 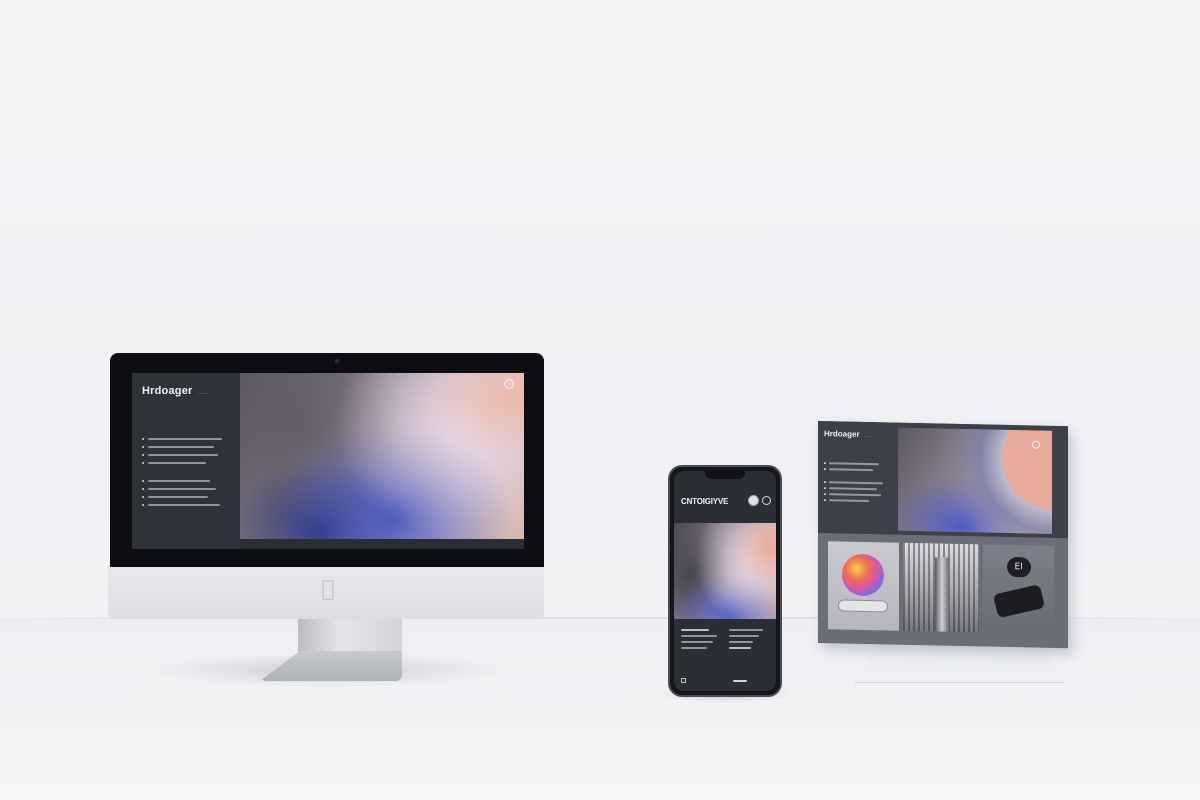 I want to click on avatar, so click(x=753, y=500).